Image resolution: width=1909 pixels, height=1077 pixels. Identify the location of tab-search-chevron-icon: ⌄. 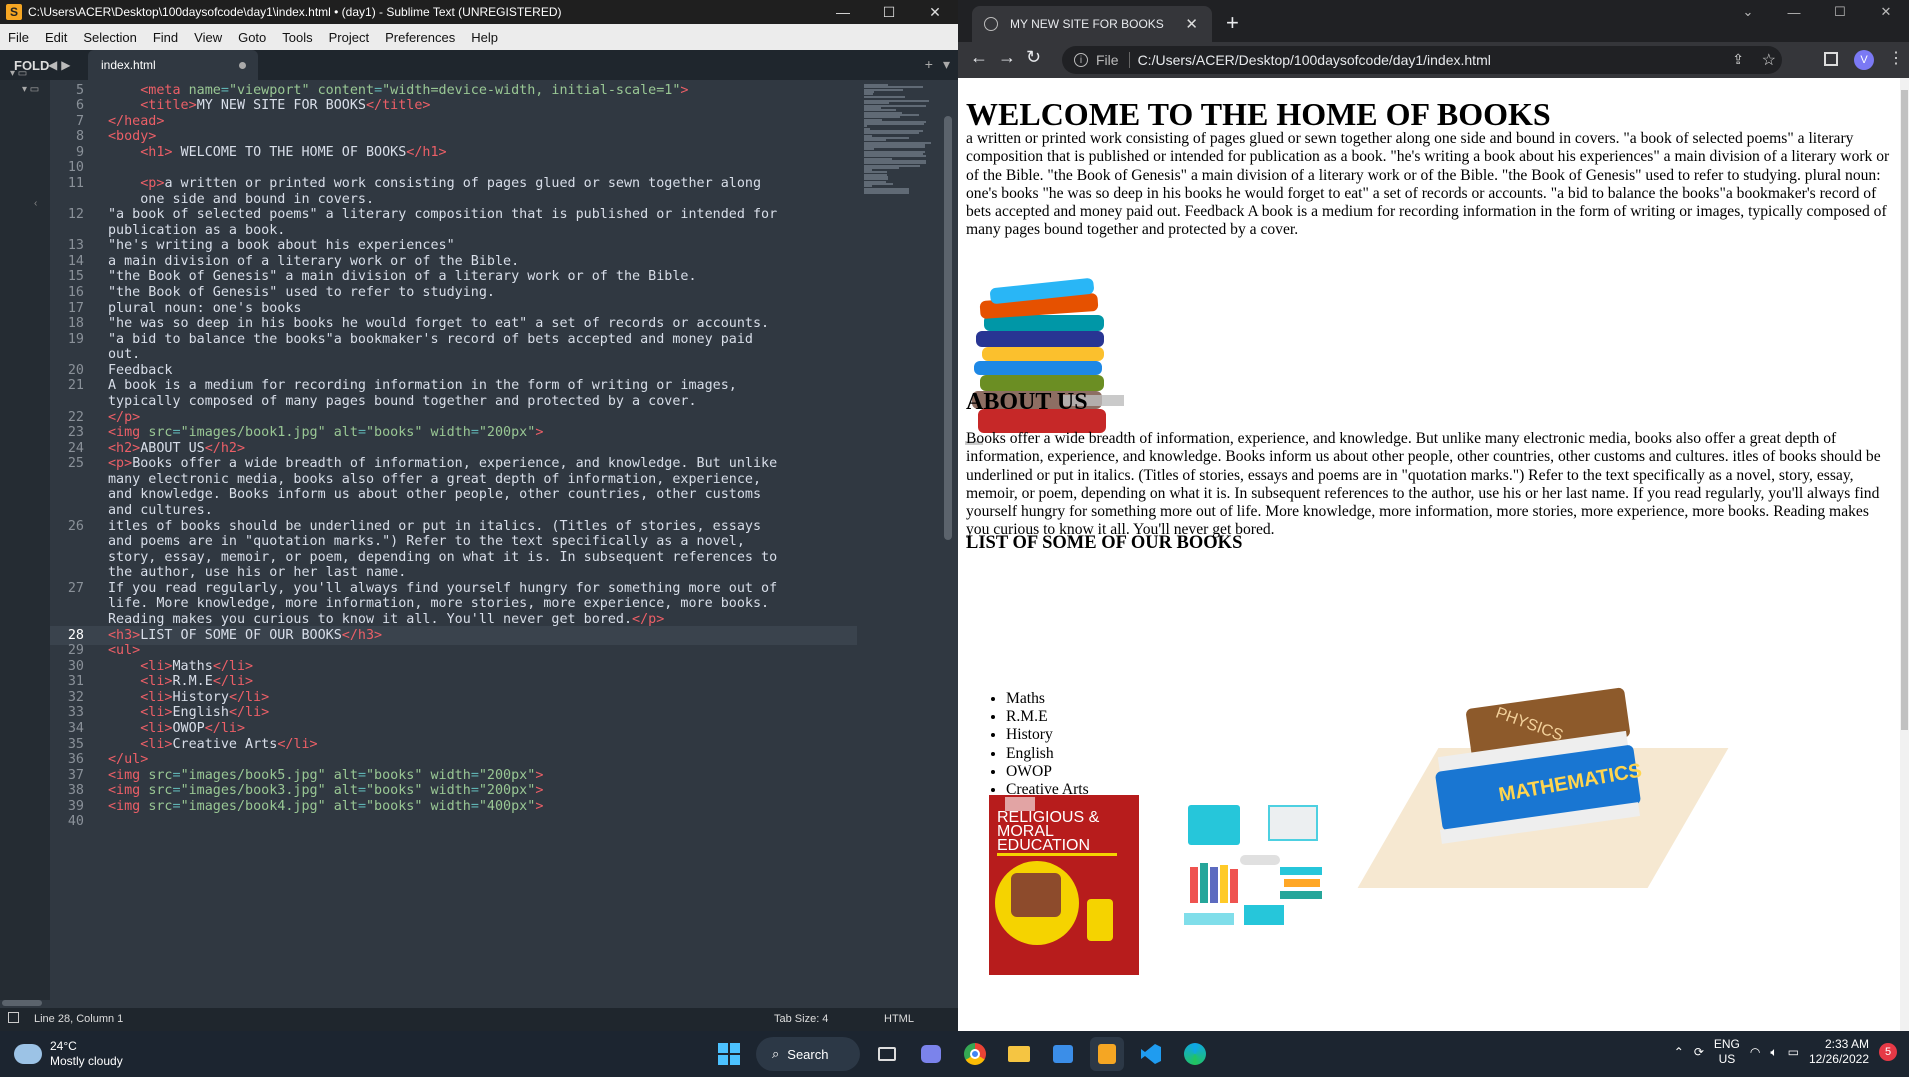
(1748, 12).